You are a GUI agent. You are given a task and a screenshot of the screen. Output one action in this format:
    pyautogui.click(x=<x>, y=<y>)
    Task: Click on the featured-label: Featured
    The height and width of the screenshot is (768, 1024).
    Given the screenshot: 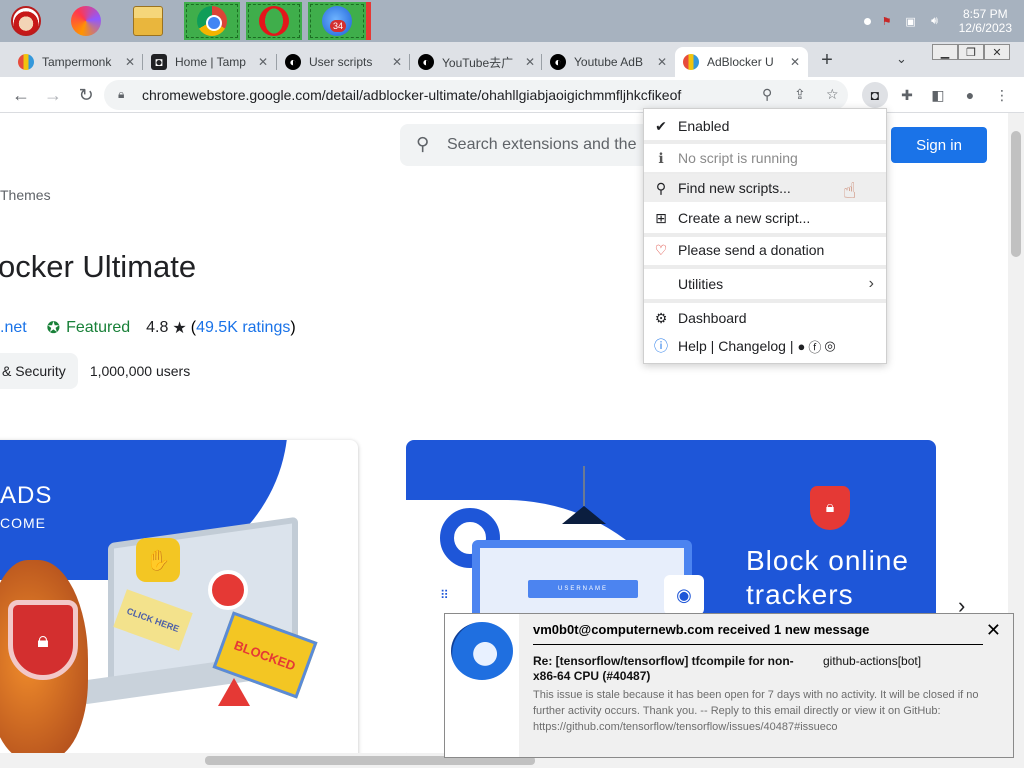 What is the action you would take?
    pyautogui.click(x=98, y=328)
    